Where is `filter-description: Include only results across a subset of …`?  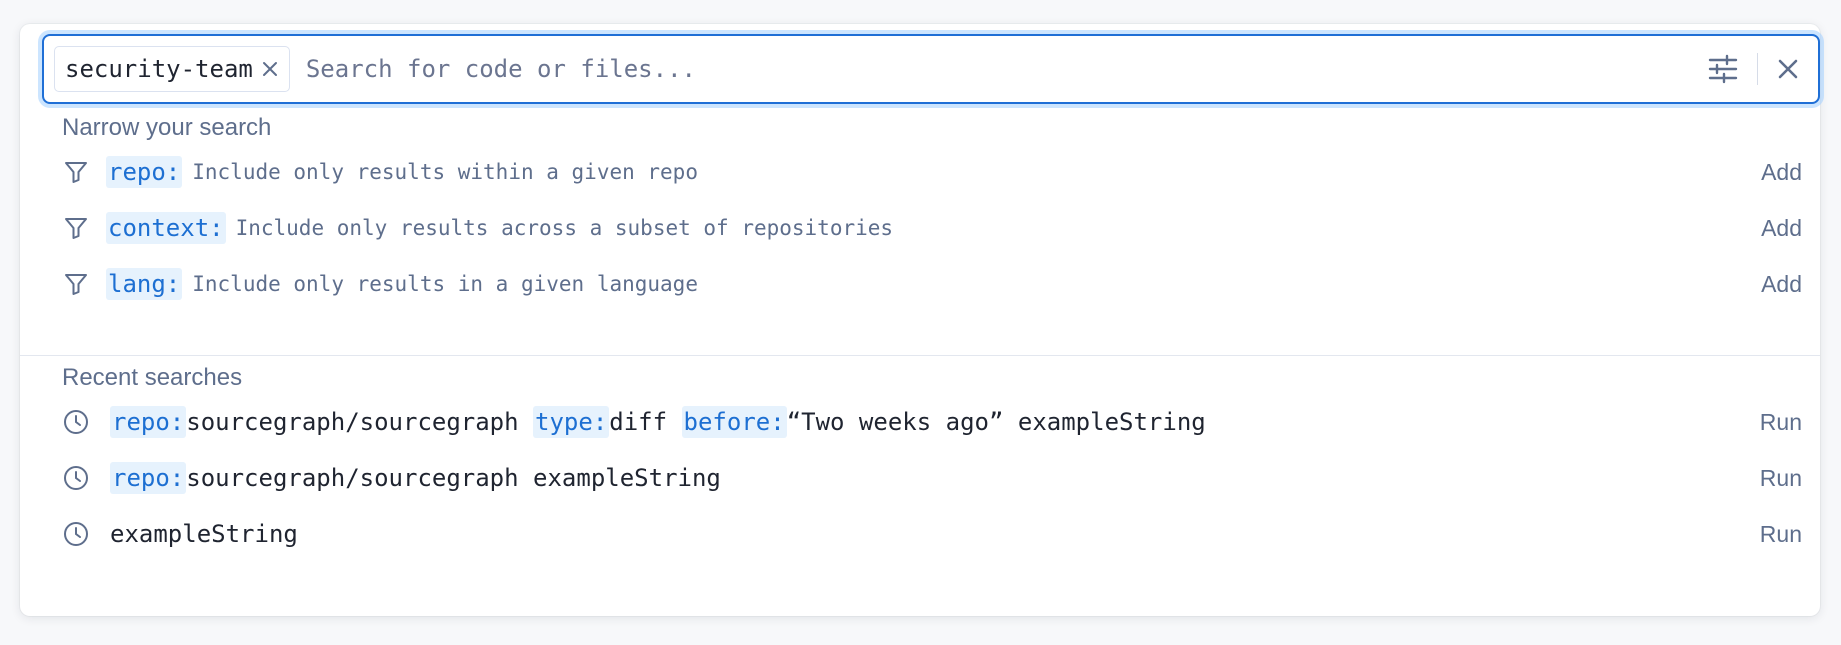
filter-description: Include only results across a subset of … is located at coordinates (564, 228).